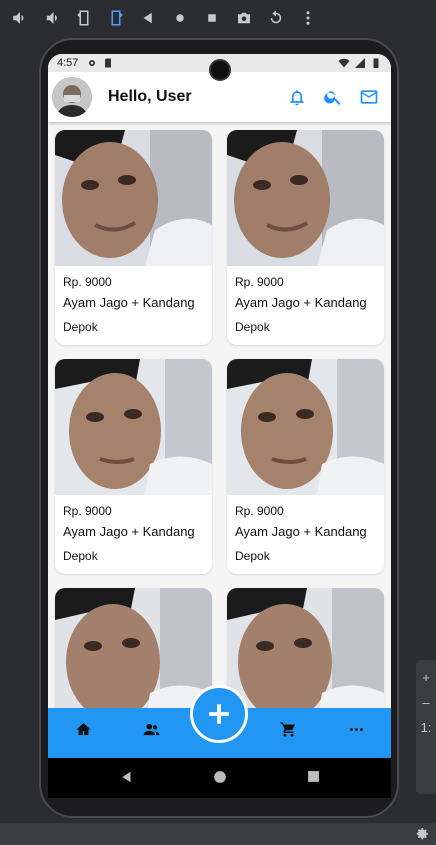 This screenshot has width=436, height=845. I want to click on rotate-right-icon, so click(116, 18).